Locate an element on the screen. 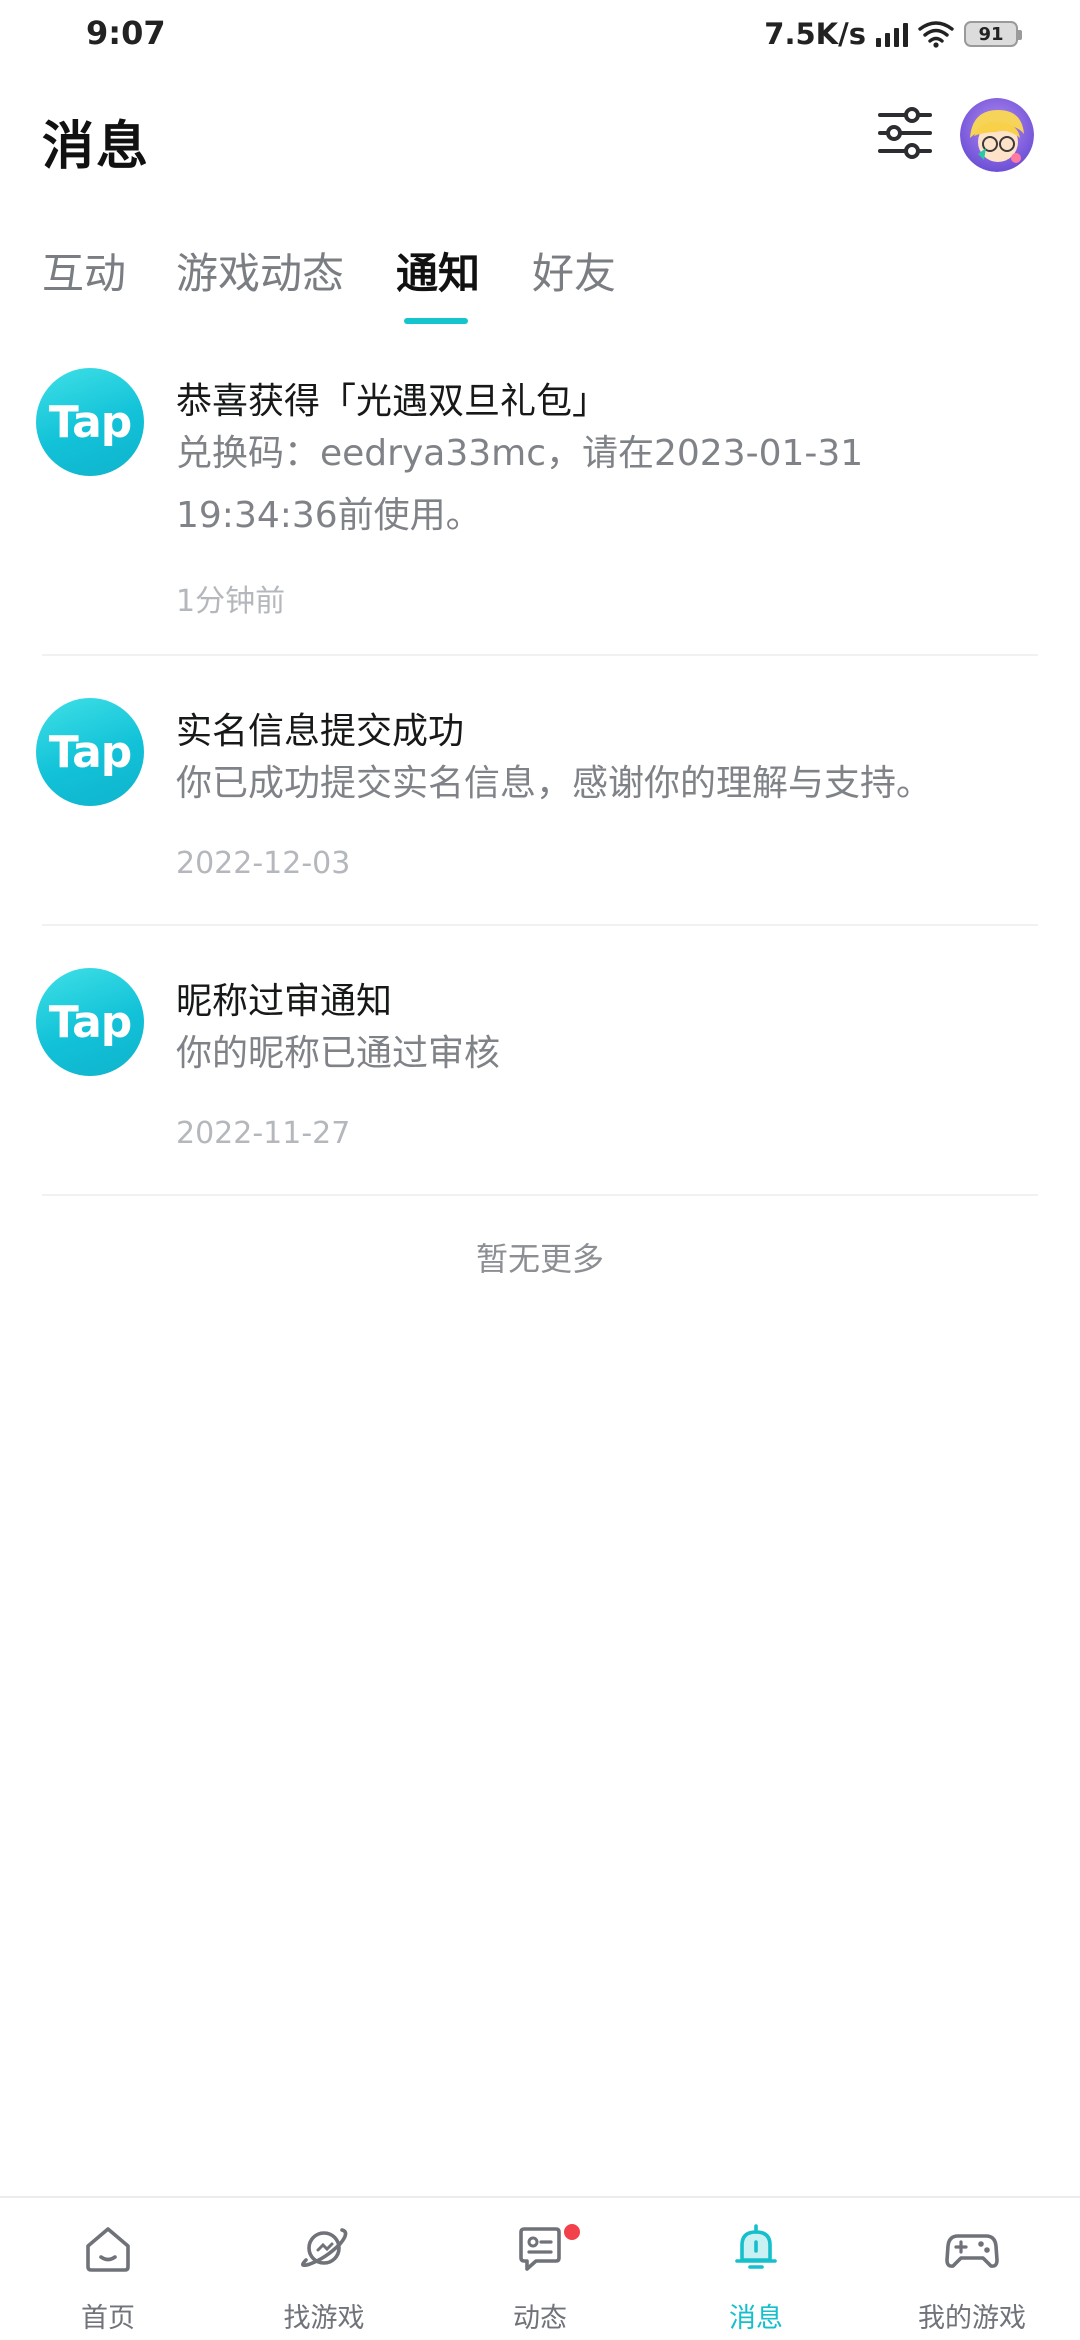  signal-icon is located at coordinates (892, 34).